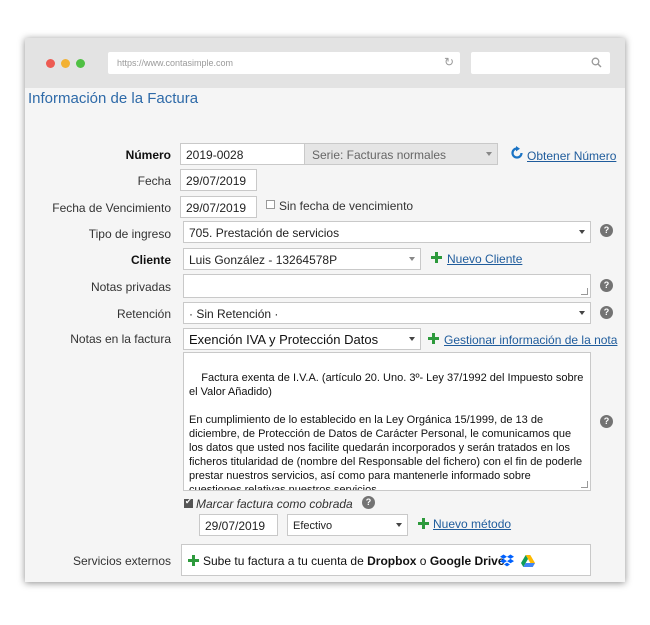  What do you see at coordinates (121, 561) in the screenshot?
I see `servicios-externos-label: Servicios externos` at bounding box center [121, 561].